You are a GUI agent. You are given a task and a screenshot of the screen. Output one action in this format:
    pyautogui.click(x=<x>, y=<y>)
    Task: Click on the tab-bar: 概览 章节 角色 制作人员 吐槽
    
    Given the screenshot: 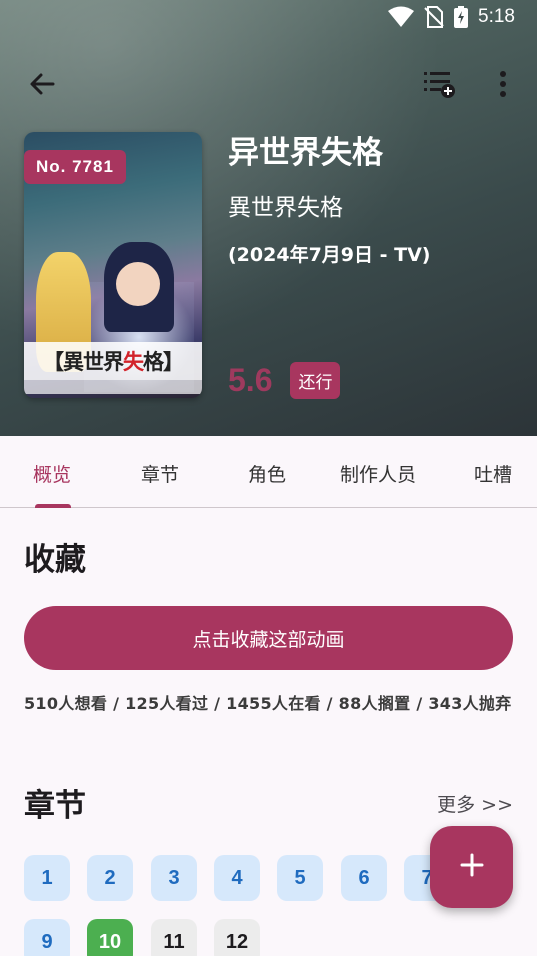 What is the action you would take?
    pyautogui.click(x=268, y=472)
    